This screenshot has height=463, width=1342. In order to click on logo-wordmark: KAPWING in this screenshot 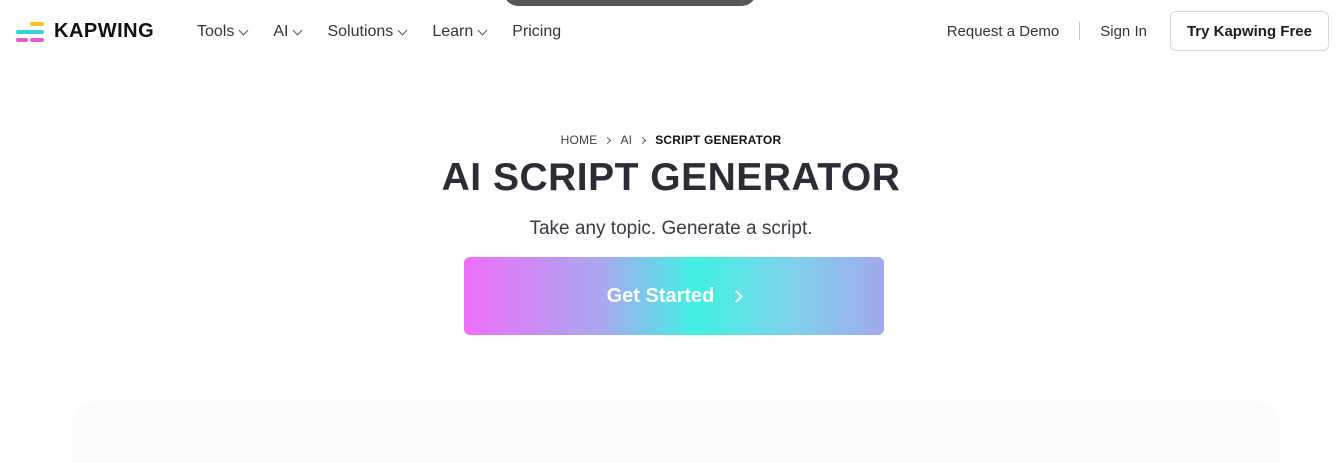, I will do `click(104, 31)`.